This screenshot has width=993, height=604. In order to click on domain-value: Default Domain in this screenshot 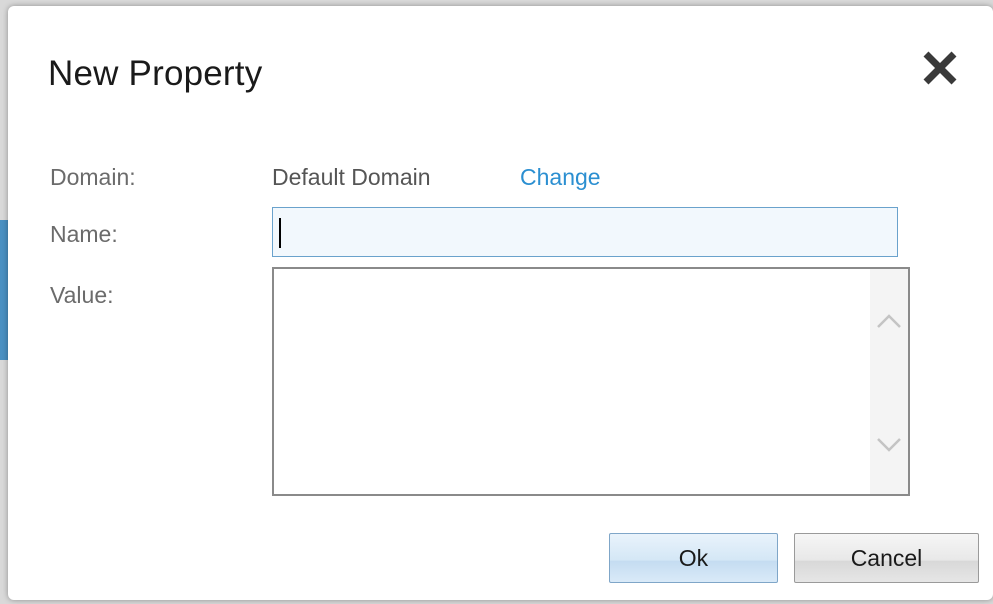, I will do `click(351, 177)`.